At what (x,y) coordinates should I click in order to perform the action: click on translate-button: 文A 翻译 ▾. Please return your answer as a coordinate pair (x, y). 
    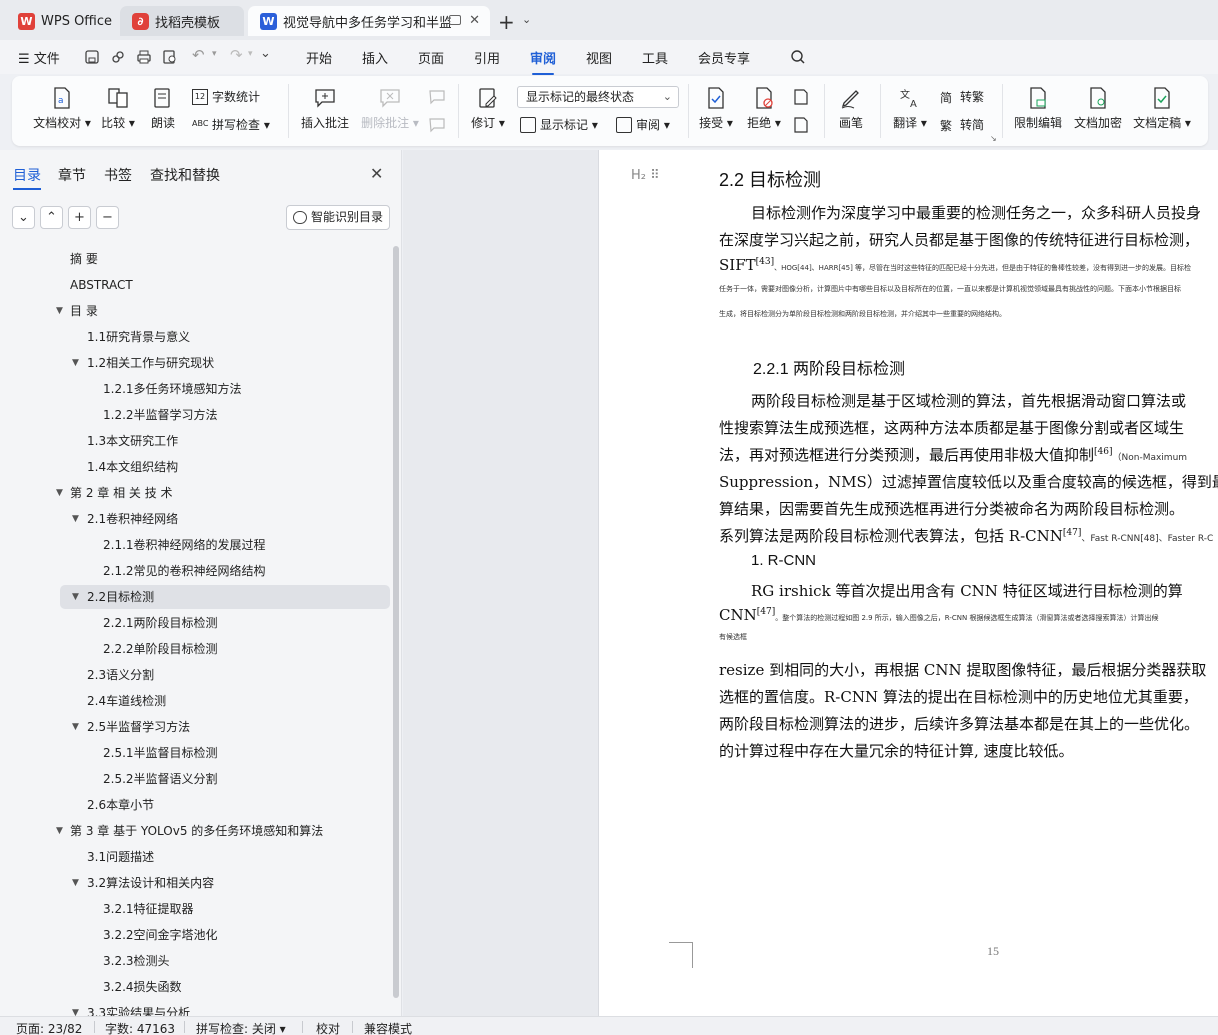
    Looking at the image, I should click on (910, 108).